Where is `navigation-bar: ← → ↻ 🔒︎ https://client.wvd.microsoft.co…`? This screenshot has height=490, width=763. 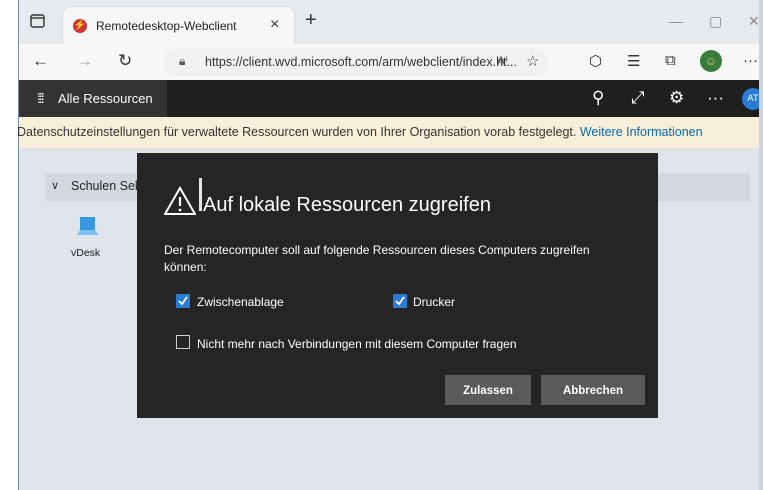
navigation-bar: ← → ↻ 🔒︎ https://client.wvd.microsoft.co… is located at coordinates (391, 62).